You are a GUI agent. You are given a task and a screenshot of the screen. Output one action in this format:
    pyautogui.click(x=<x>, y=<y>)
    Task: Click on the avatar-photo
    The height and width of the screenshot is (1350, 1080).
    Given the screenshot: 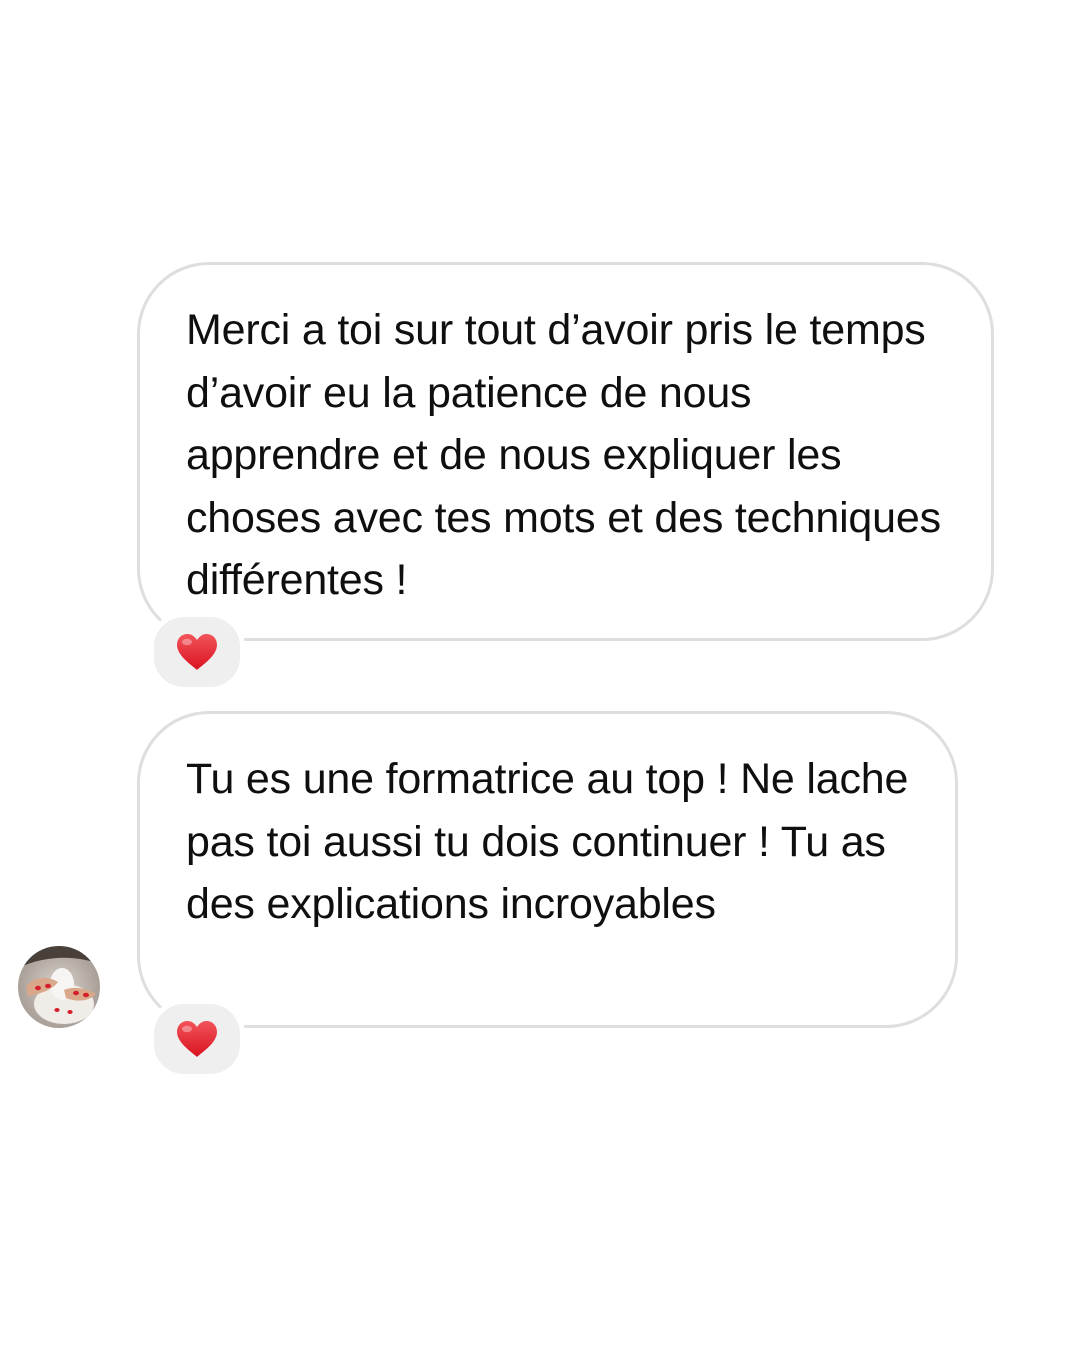 What is the action you would take?
    pyautogui.click(x=59, y=987)
    